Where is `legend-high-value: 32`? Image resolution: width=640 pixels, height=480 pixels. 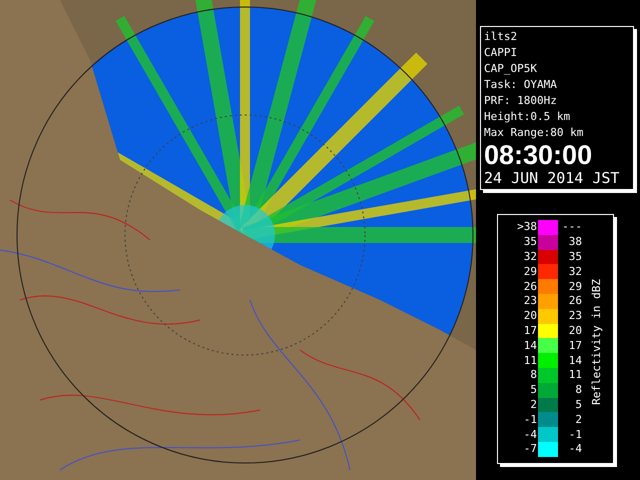
legend-high-value: 32 is located at coordinates (575, 271).